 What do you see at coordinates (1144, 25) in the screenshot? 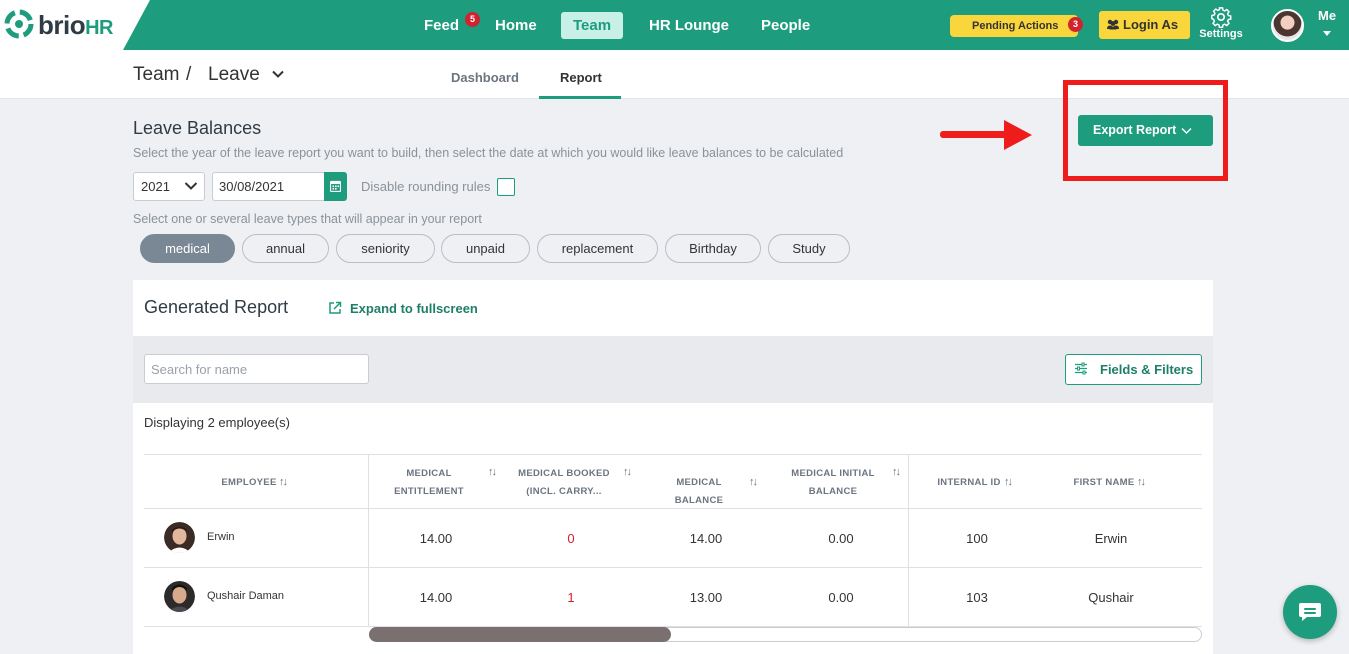
I see `login-as-button: Login As` at bounding box center [1144, 25].